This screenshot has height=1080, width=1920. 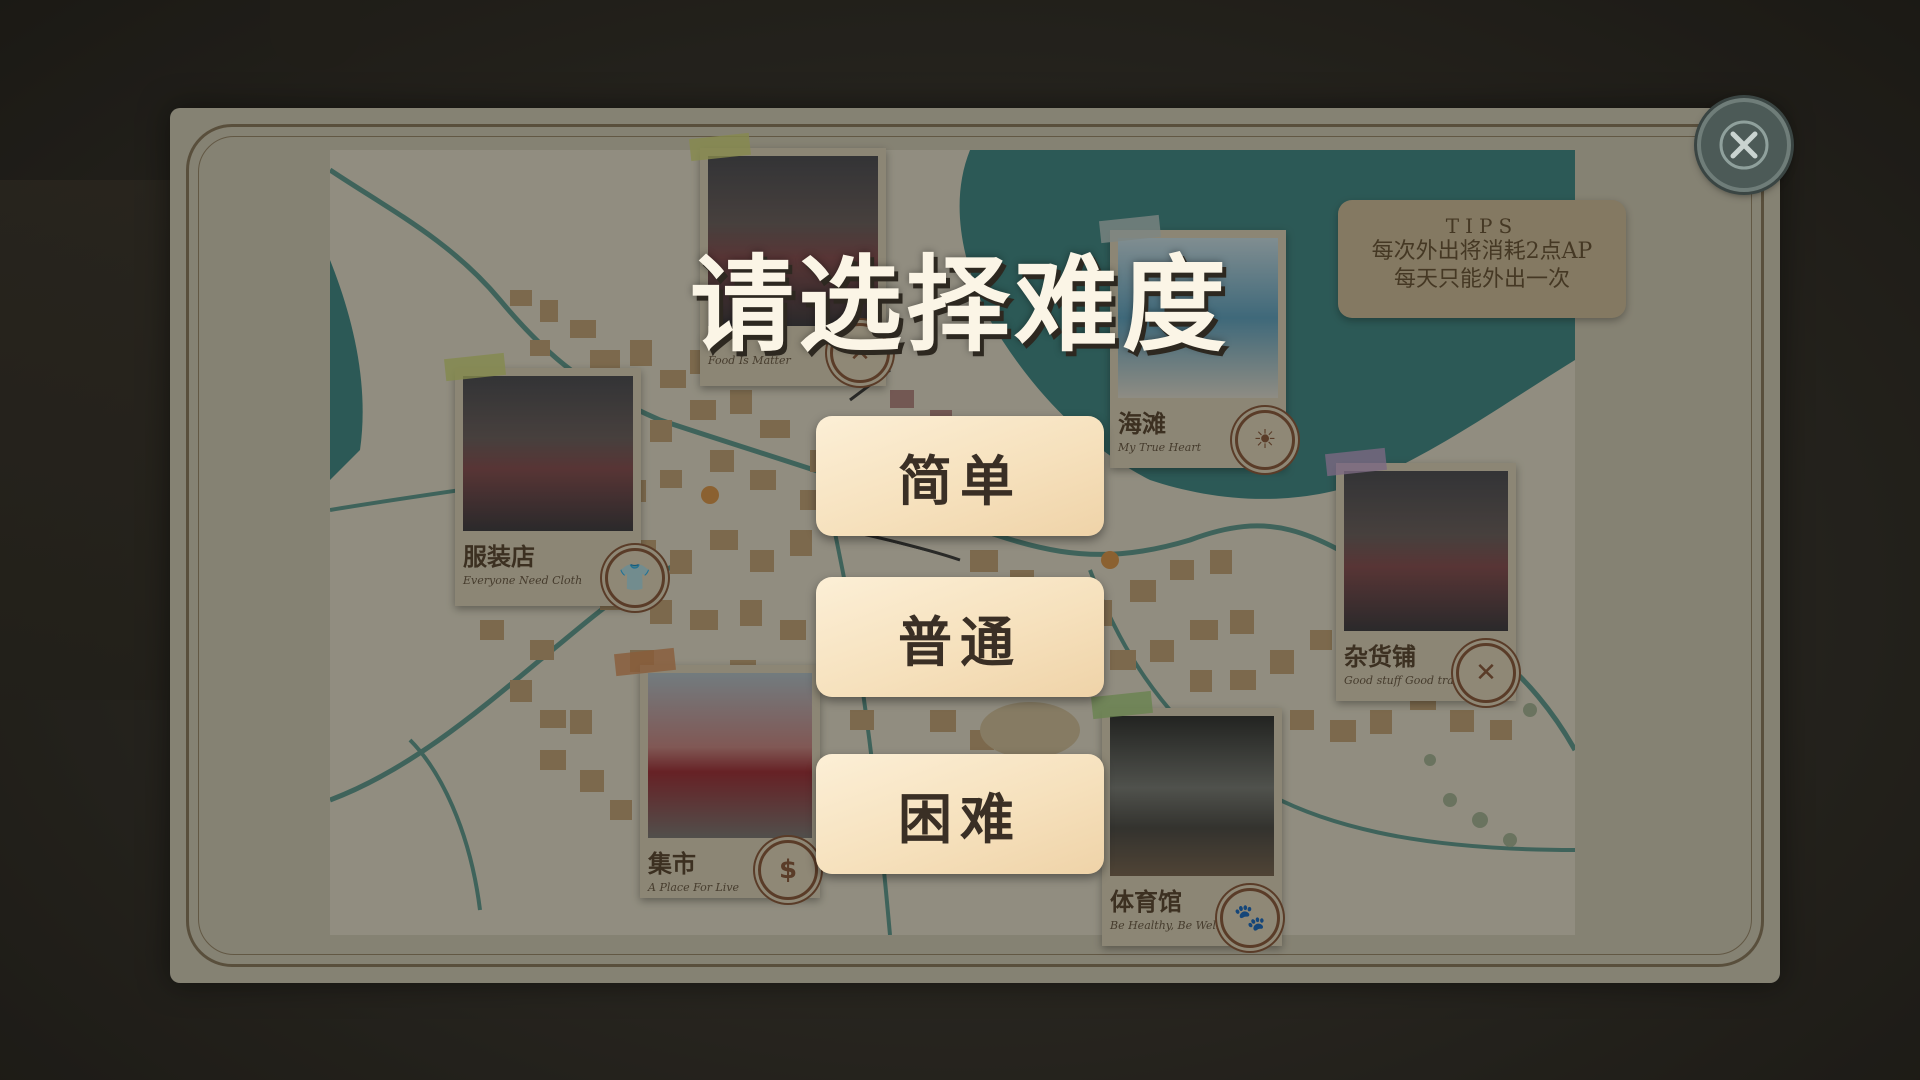 I want to click on tips-line-2: 每天只能外出一次, so click(x=1481, y=279).